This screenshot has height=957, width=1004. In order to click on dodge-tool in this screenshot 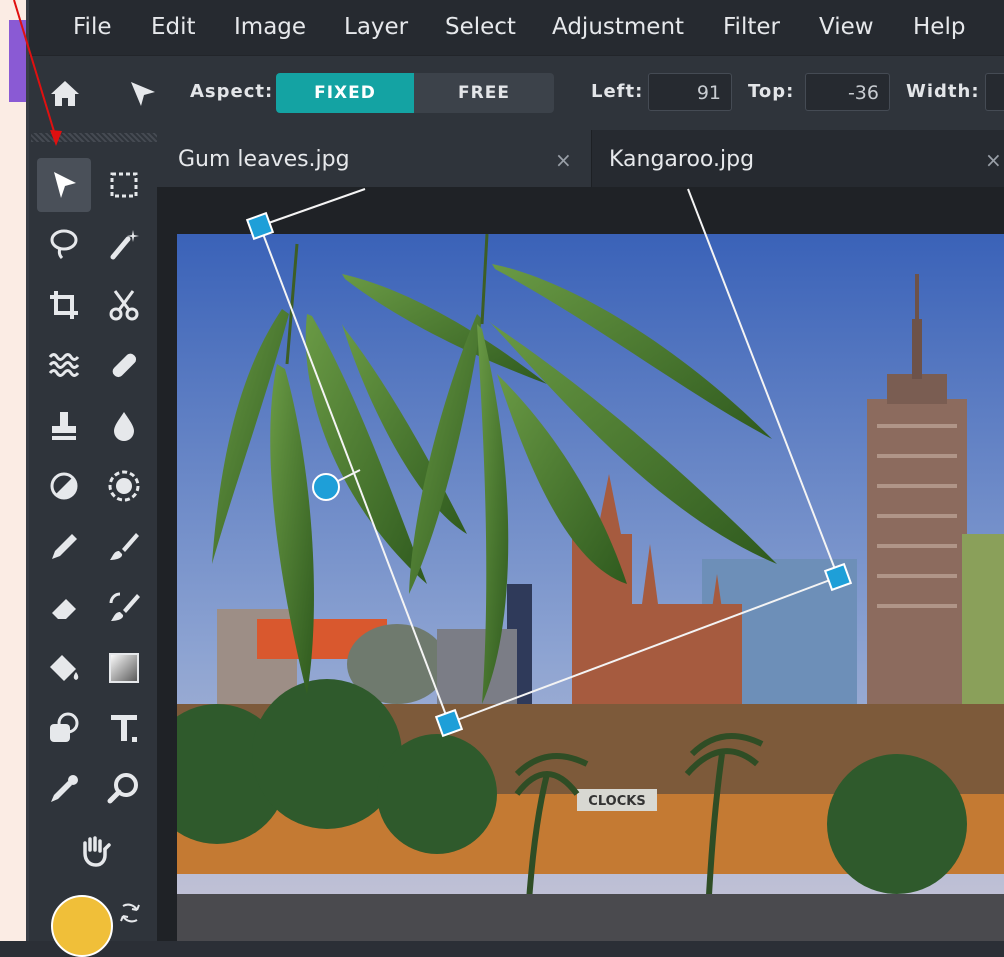, I will do `click(124, 486)`.